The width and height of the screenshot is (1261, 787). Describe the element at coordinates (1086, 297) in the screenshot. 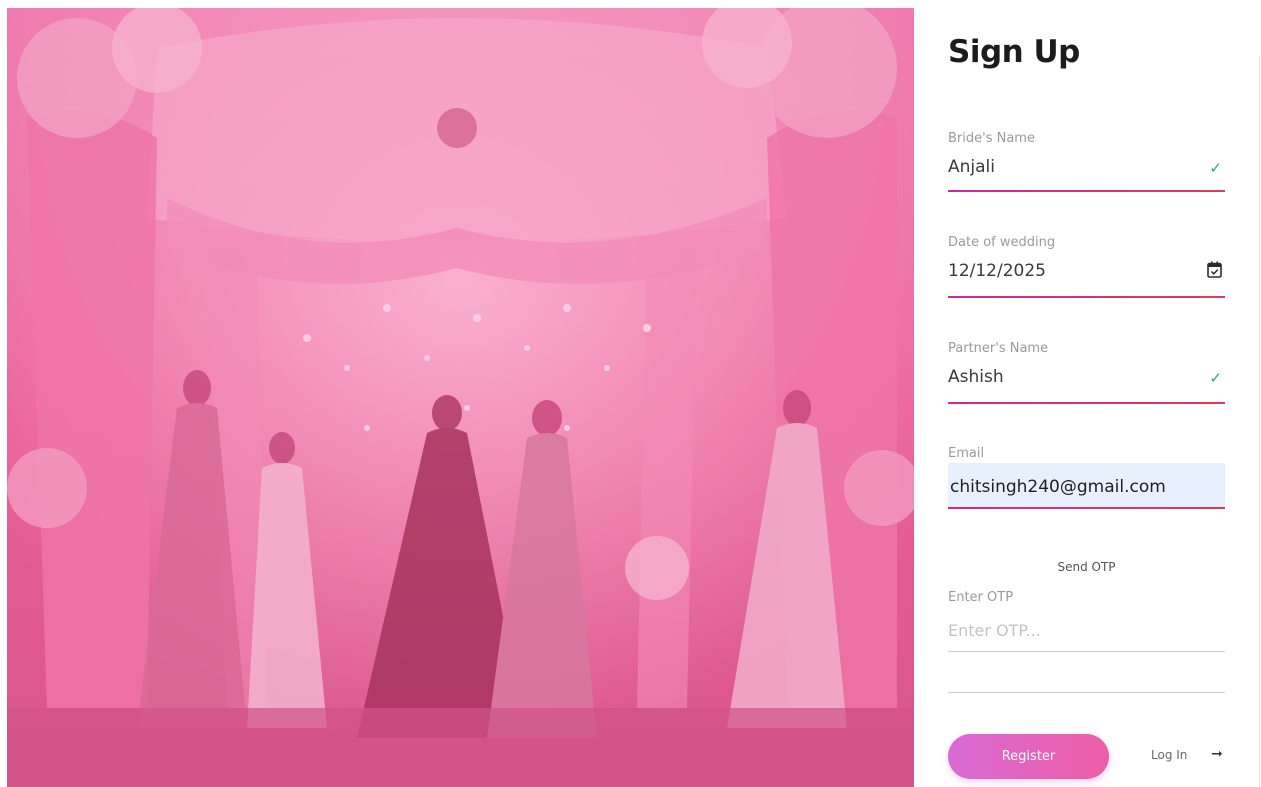

I see `wedding-date-underline` at that location.